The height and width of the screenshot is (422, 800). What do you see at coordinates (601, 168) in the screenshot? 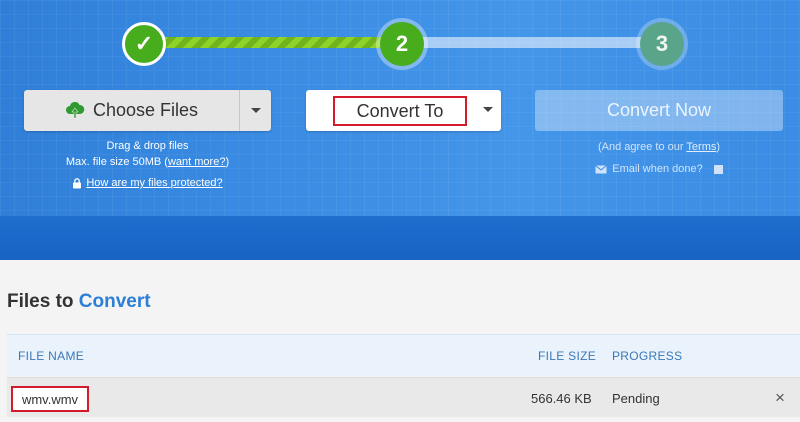
I see `envelope-icon` at bounding box center [601, 168].